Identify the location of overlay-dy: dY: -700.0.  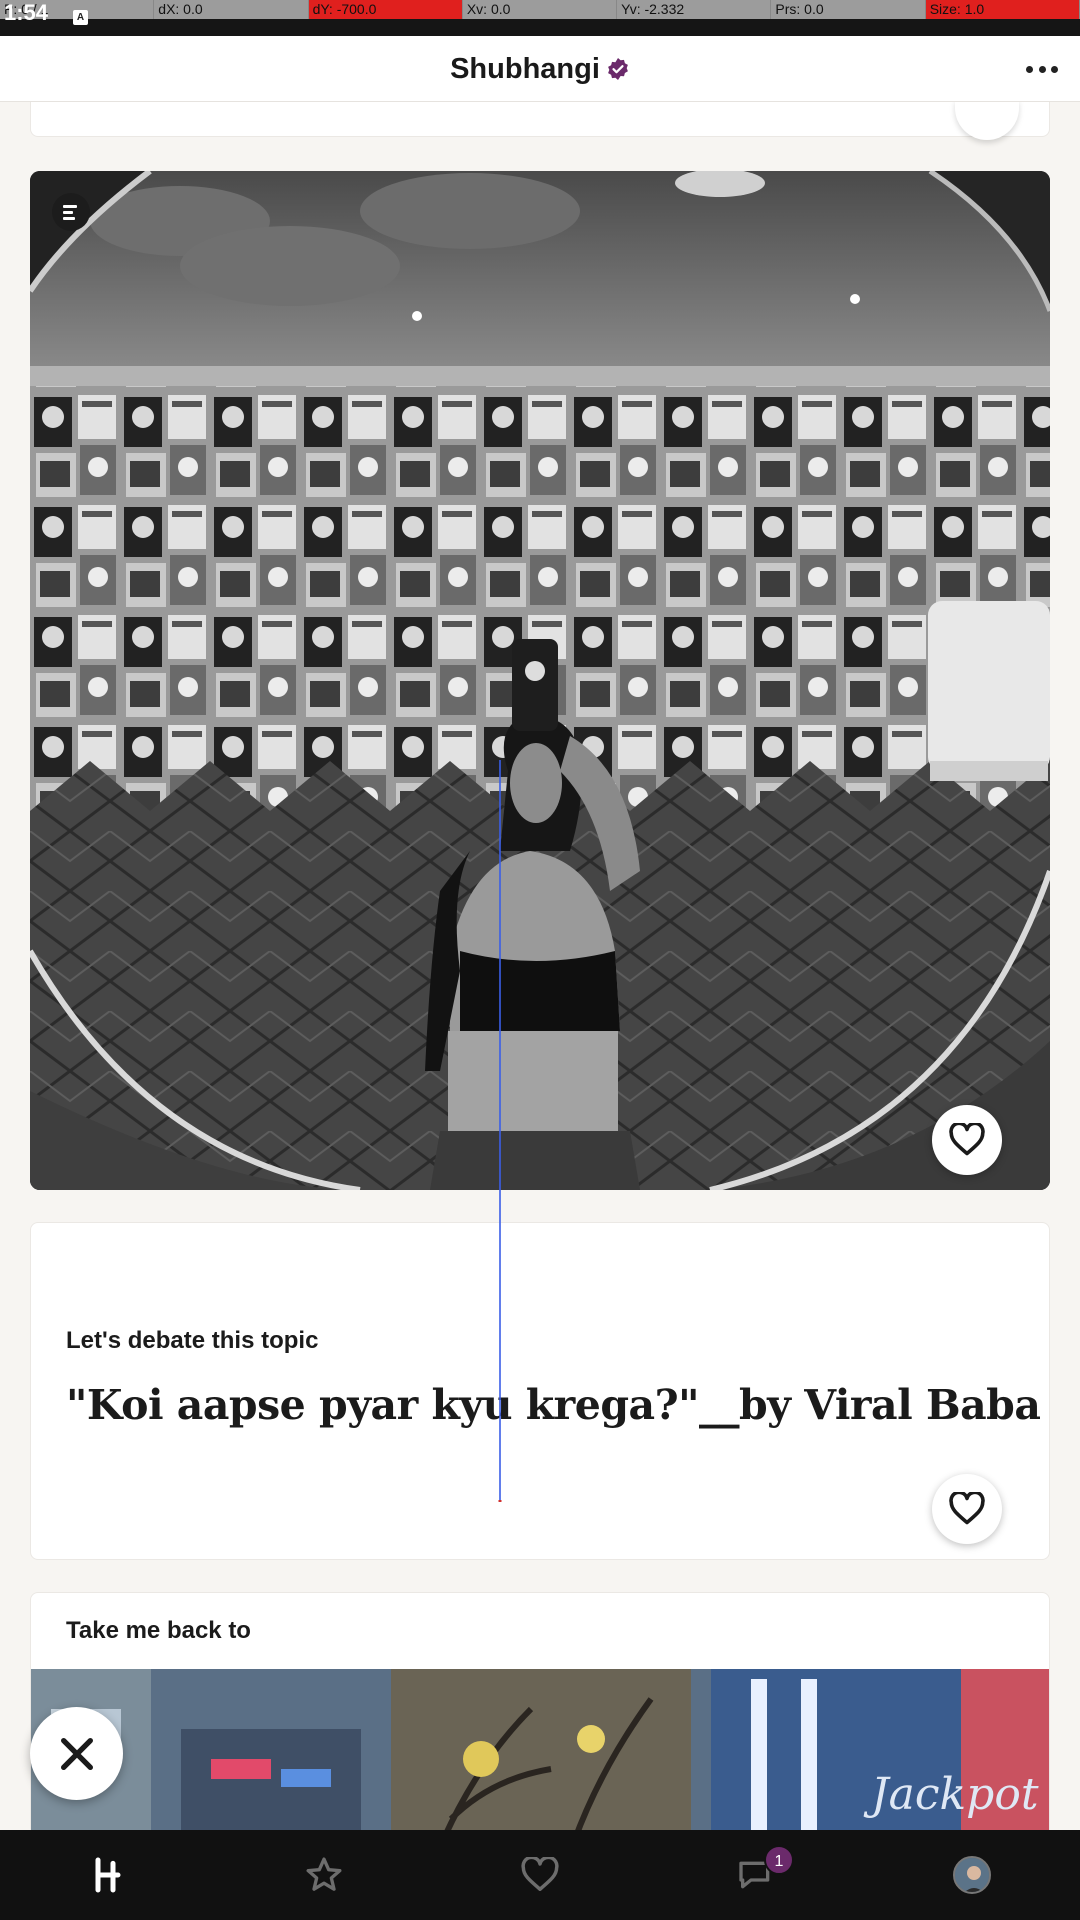
(385, 9).